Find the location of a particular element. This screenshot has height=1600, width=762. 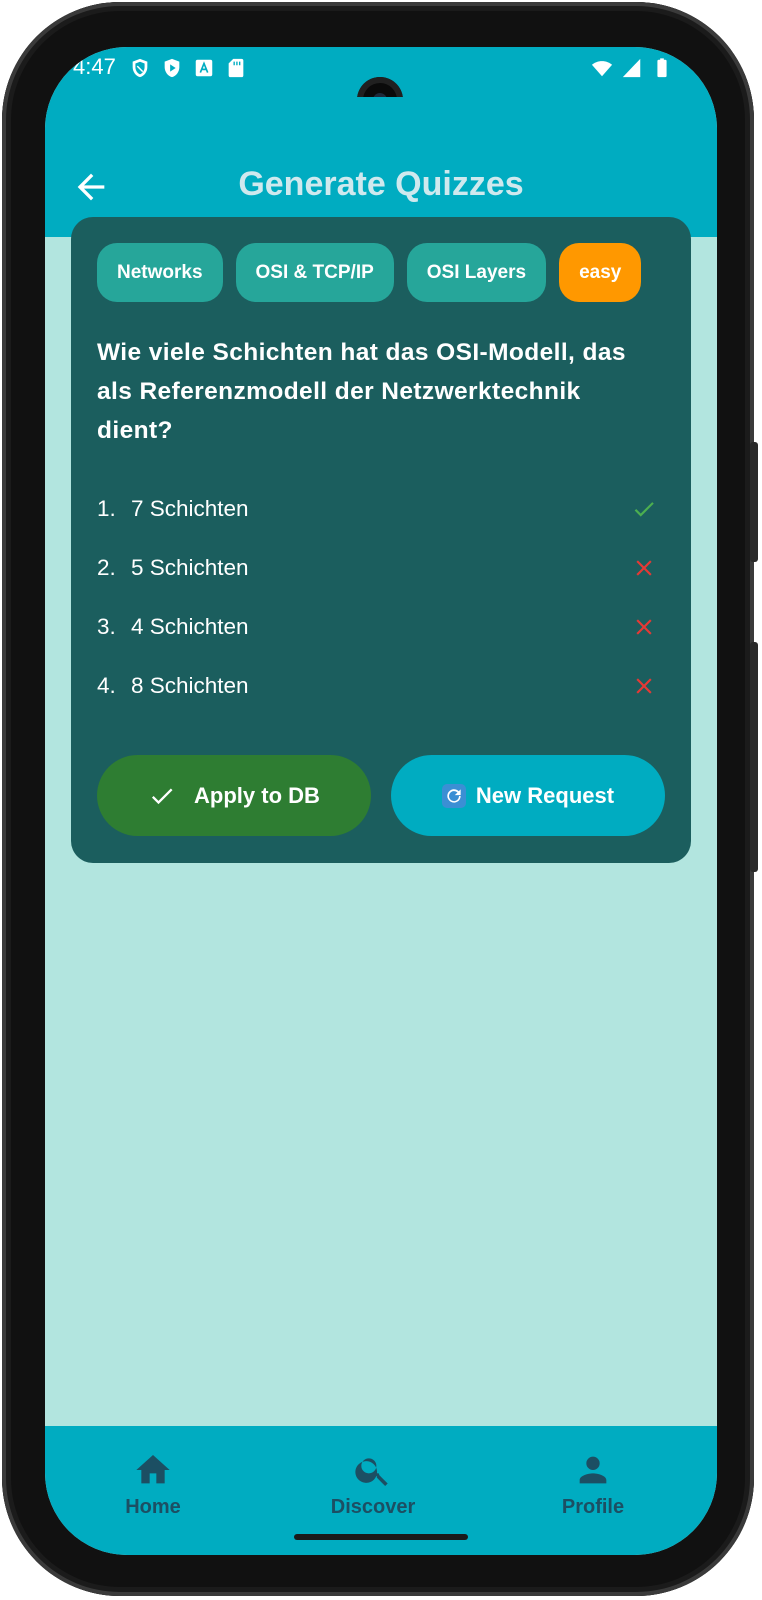

apply-button-label: Apply to DB is located at coordinates (257, 795).